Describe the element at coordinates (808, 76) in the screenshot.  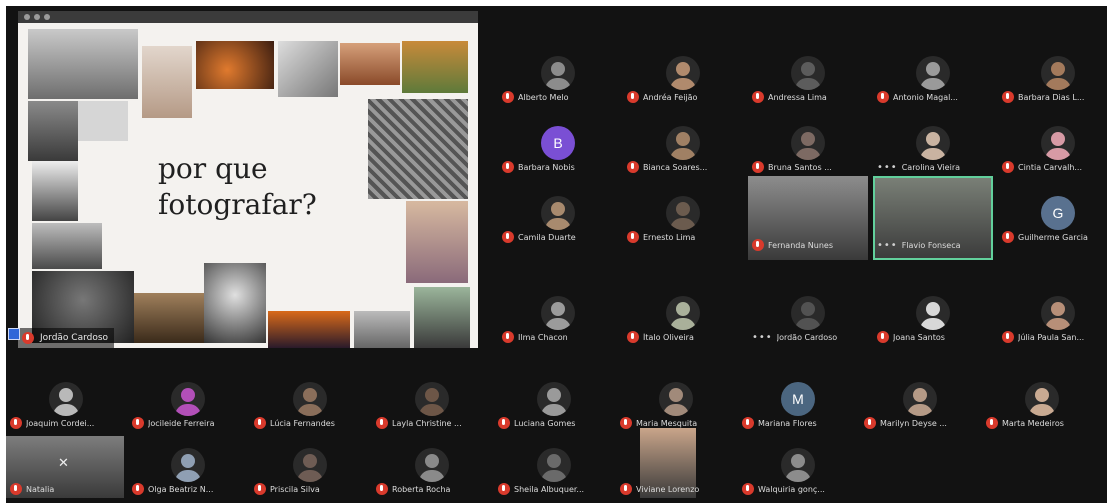
I see `participant-tile: Andressa Lima` at that location.